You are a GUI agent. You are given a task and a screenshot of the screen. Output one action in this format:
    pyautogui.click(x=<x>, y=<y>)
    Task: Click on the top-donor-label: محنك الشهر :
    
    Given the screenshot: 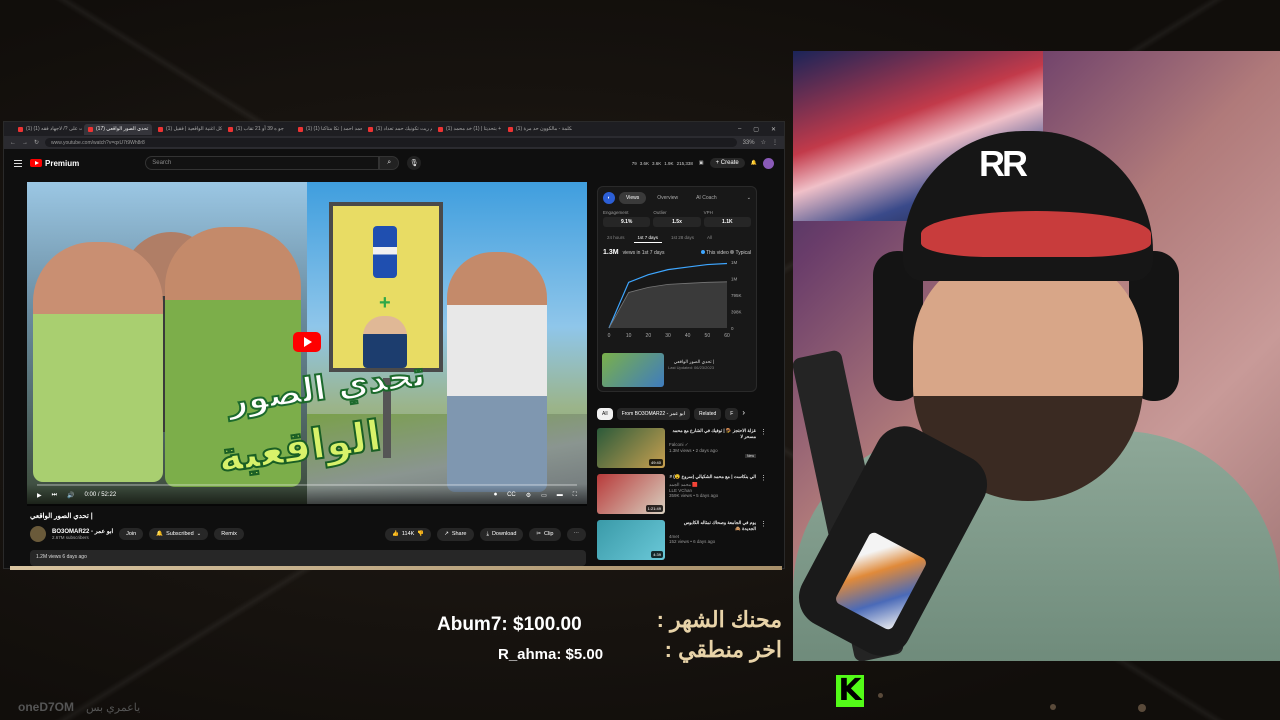 What is the action you would take?
    pyautogui.click(x=719, y=619)
    